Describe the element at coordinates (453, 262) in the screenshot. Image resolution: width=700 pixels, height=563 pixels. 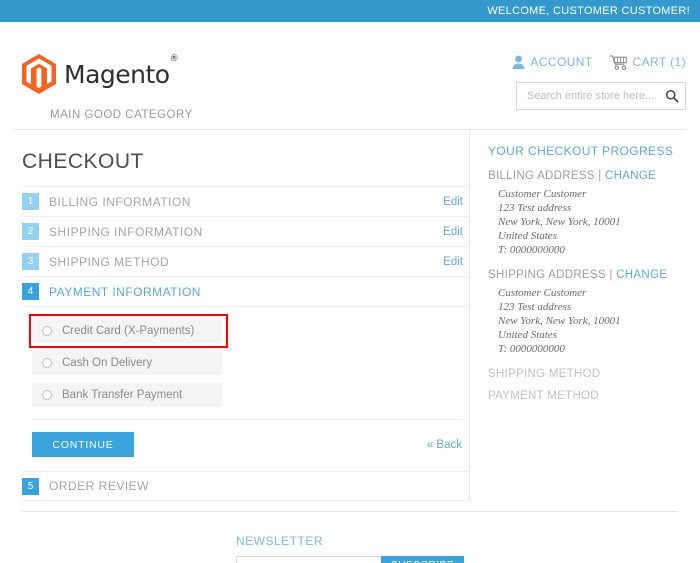
I see `edit-link-shipping-method: Edit` at that location.